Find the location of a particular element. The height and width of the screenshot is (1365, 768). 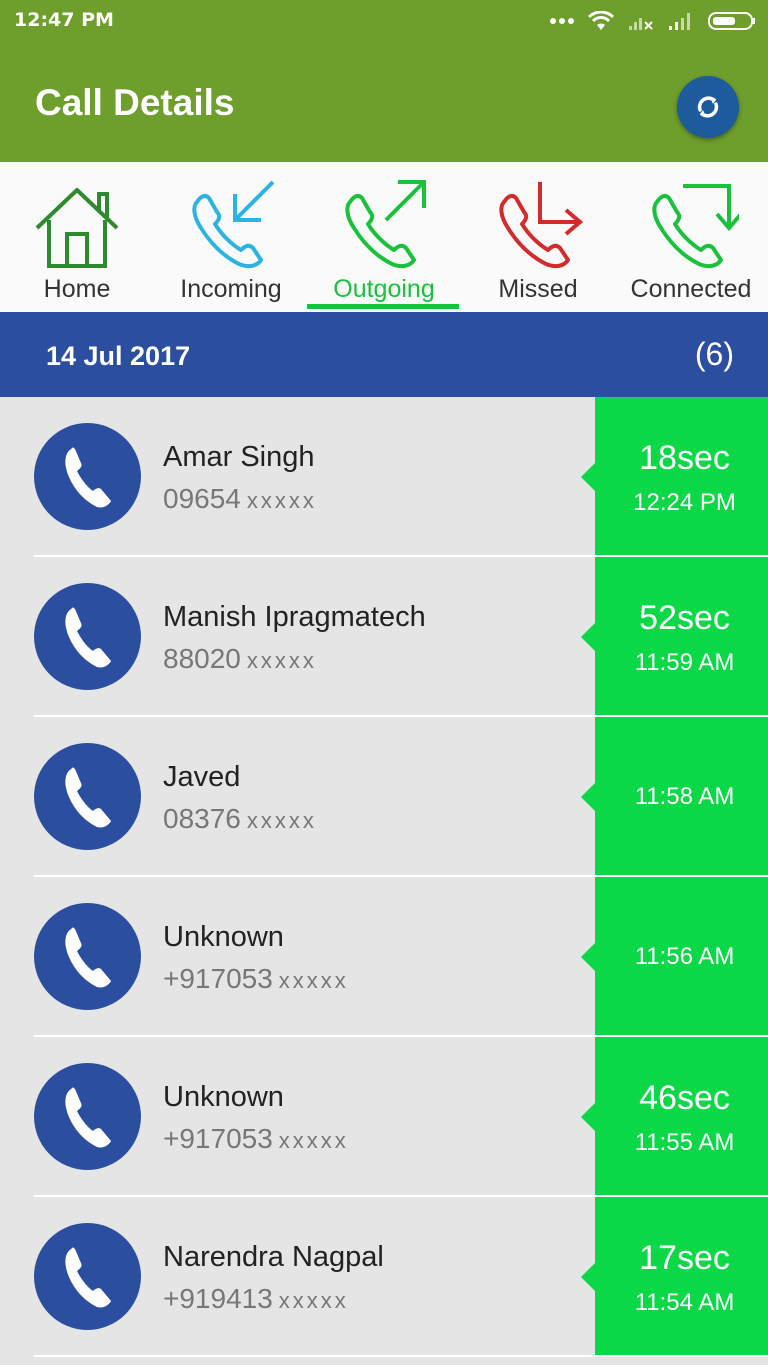

list-item: Javed 08376 xxxxx 11:58 AM is located at coordinates (384, 797).